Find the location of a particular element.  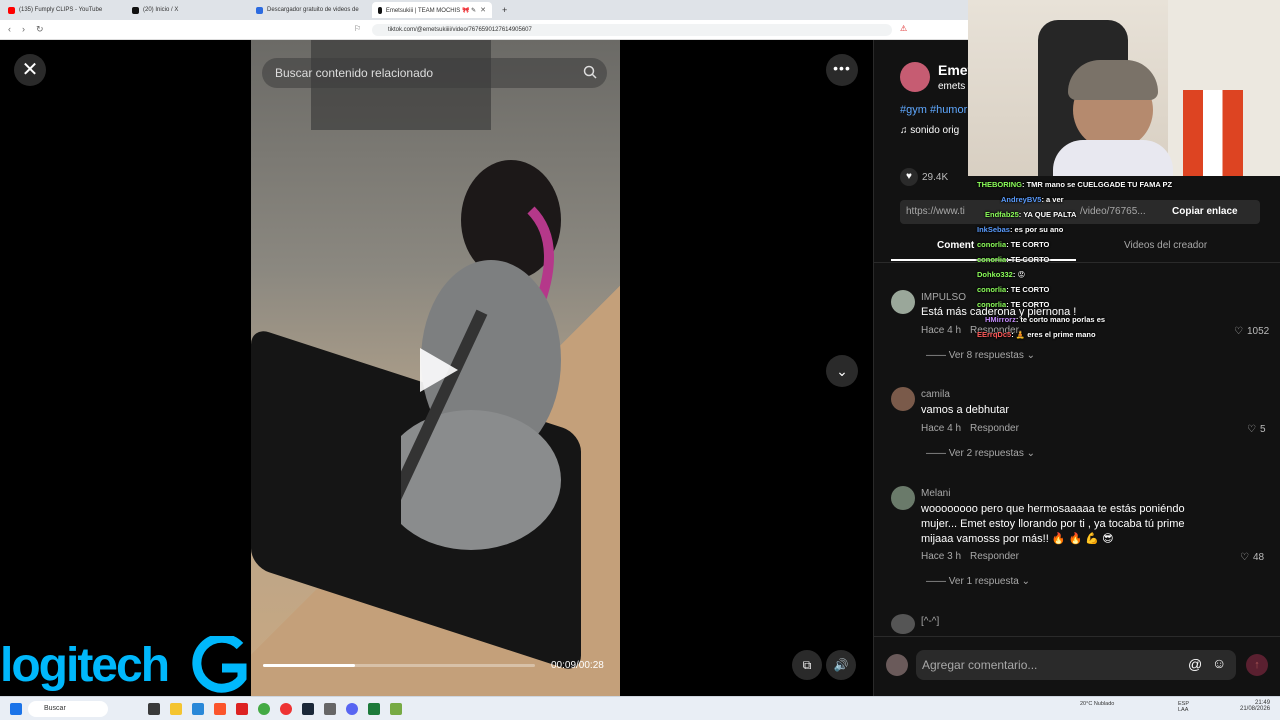

brave-icon is located at coordinates (220, 709).